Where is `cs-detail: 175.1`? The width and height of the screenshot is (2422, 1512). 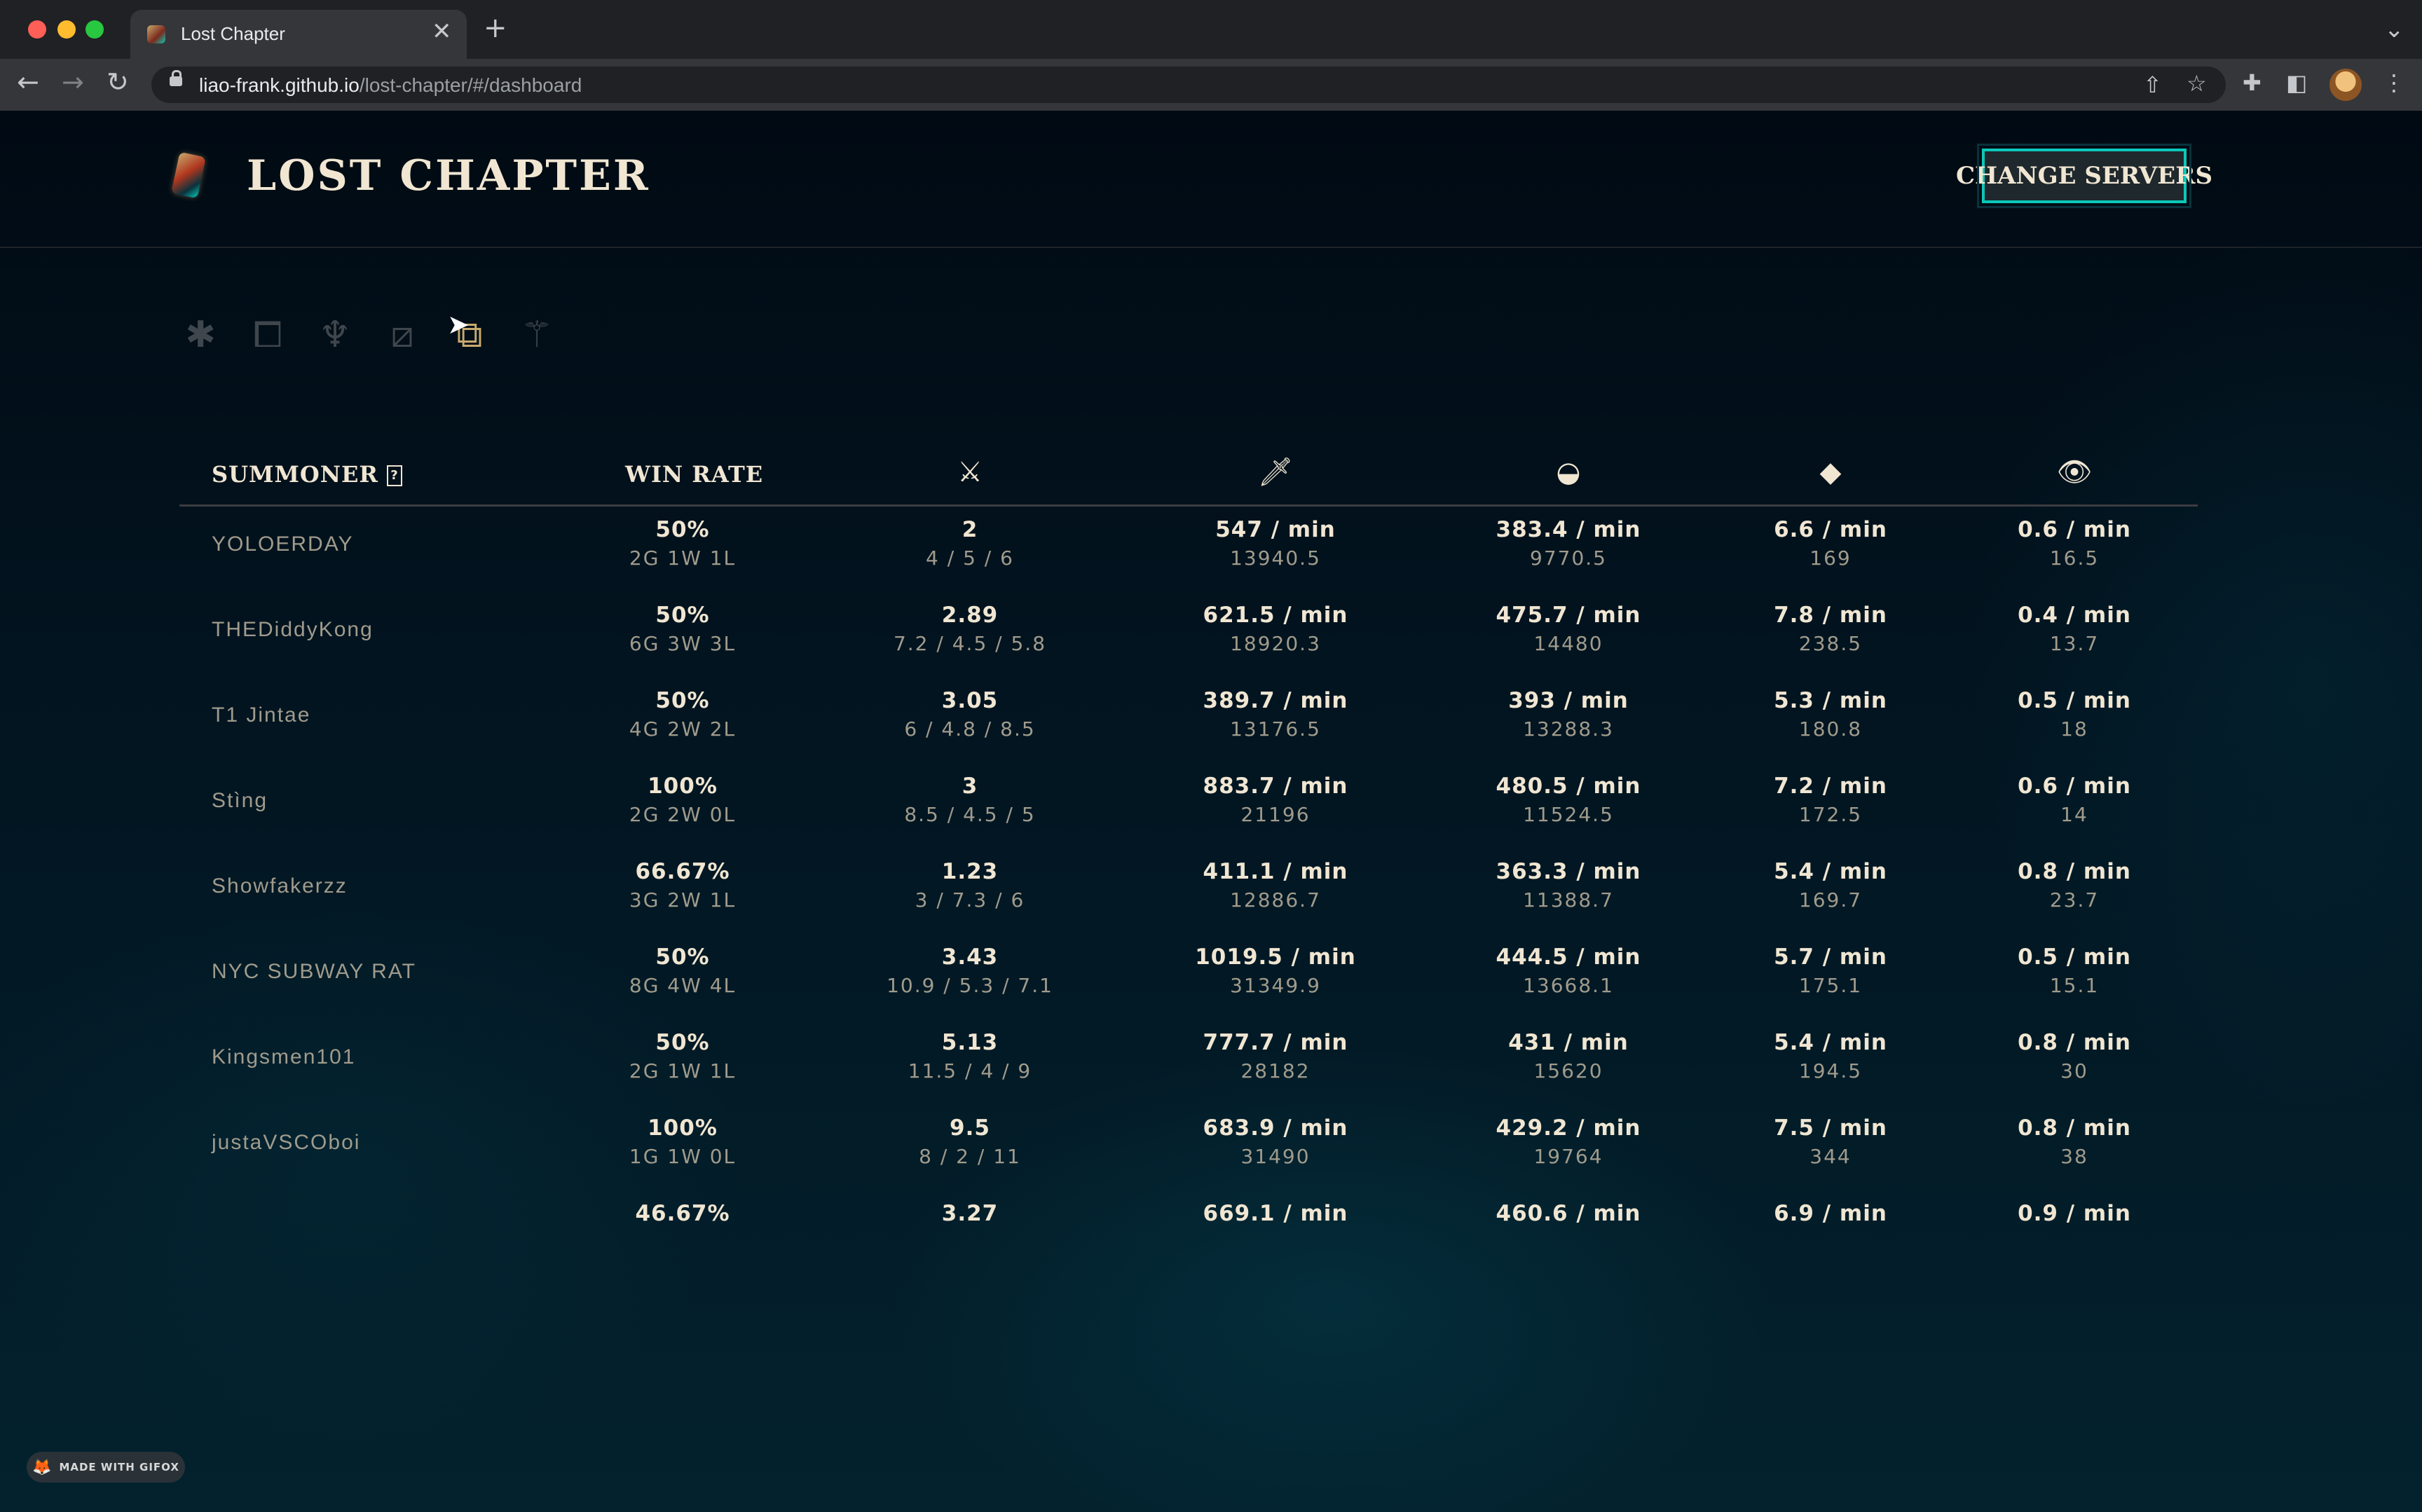
cs-detail: 175.1 is located at coordinates (1830, 985).